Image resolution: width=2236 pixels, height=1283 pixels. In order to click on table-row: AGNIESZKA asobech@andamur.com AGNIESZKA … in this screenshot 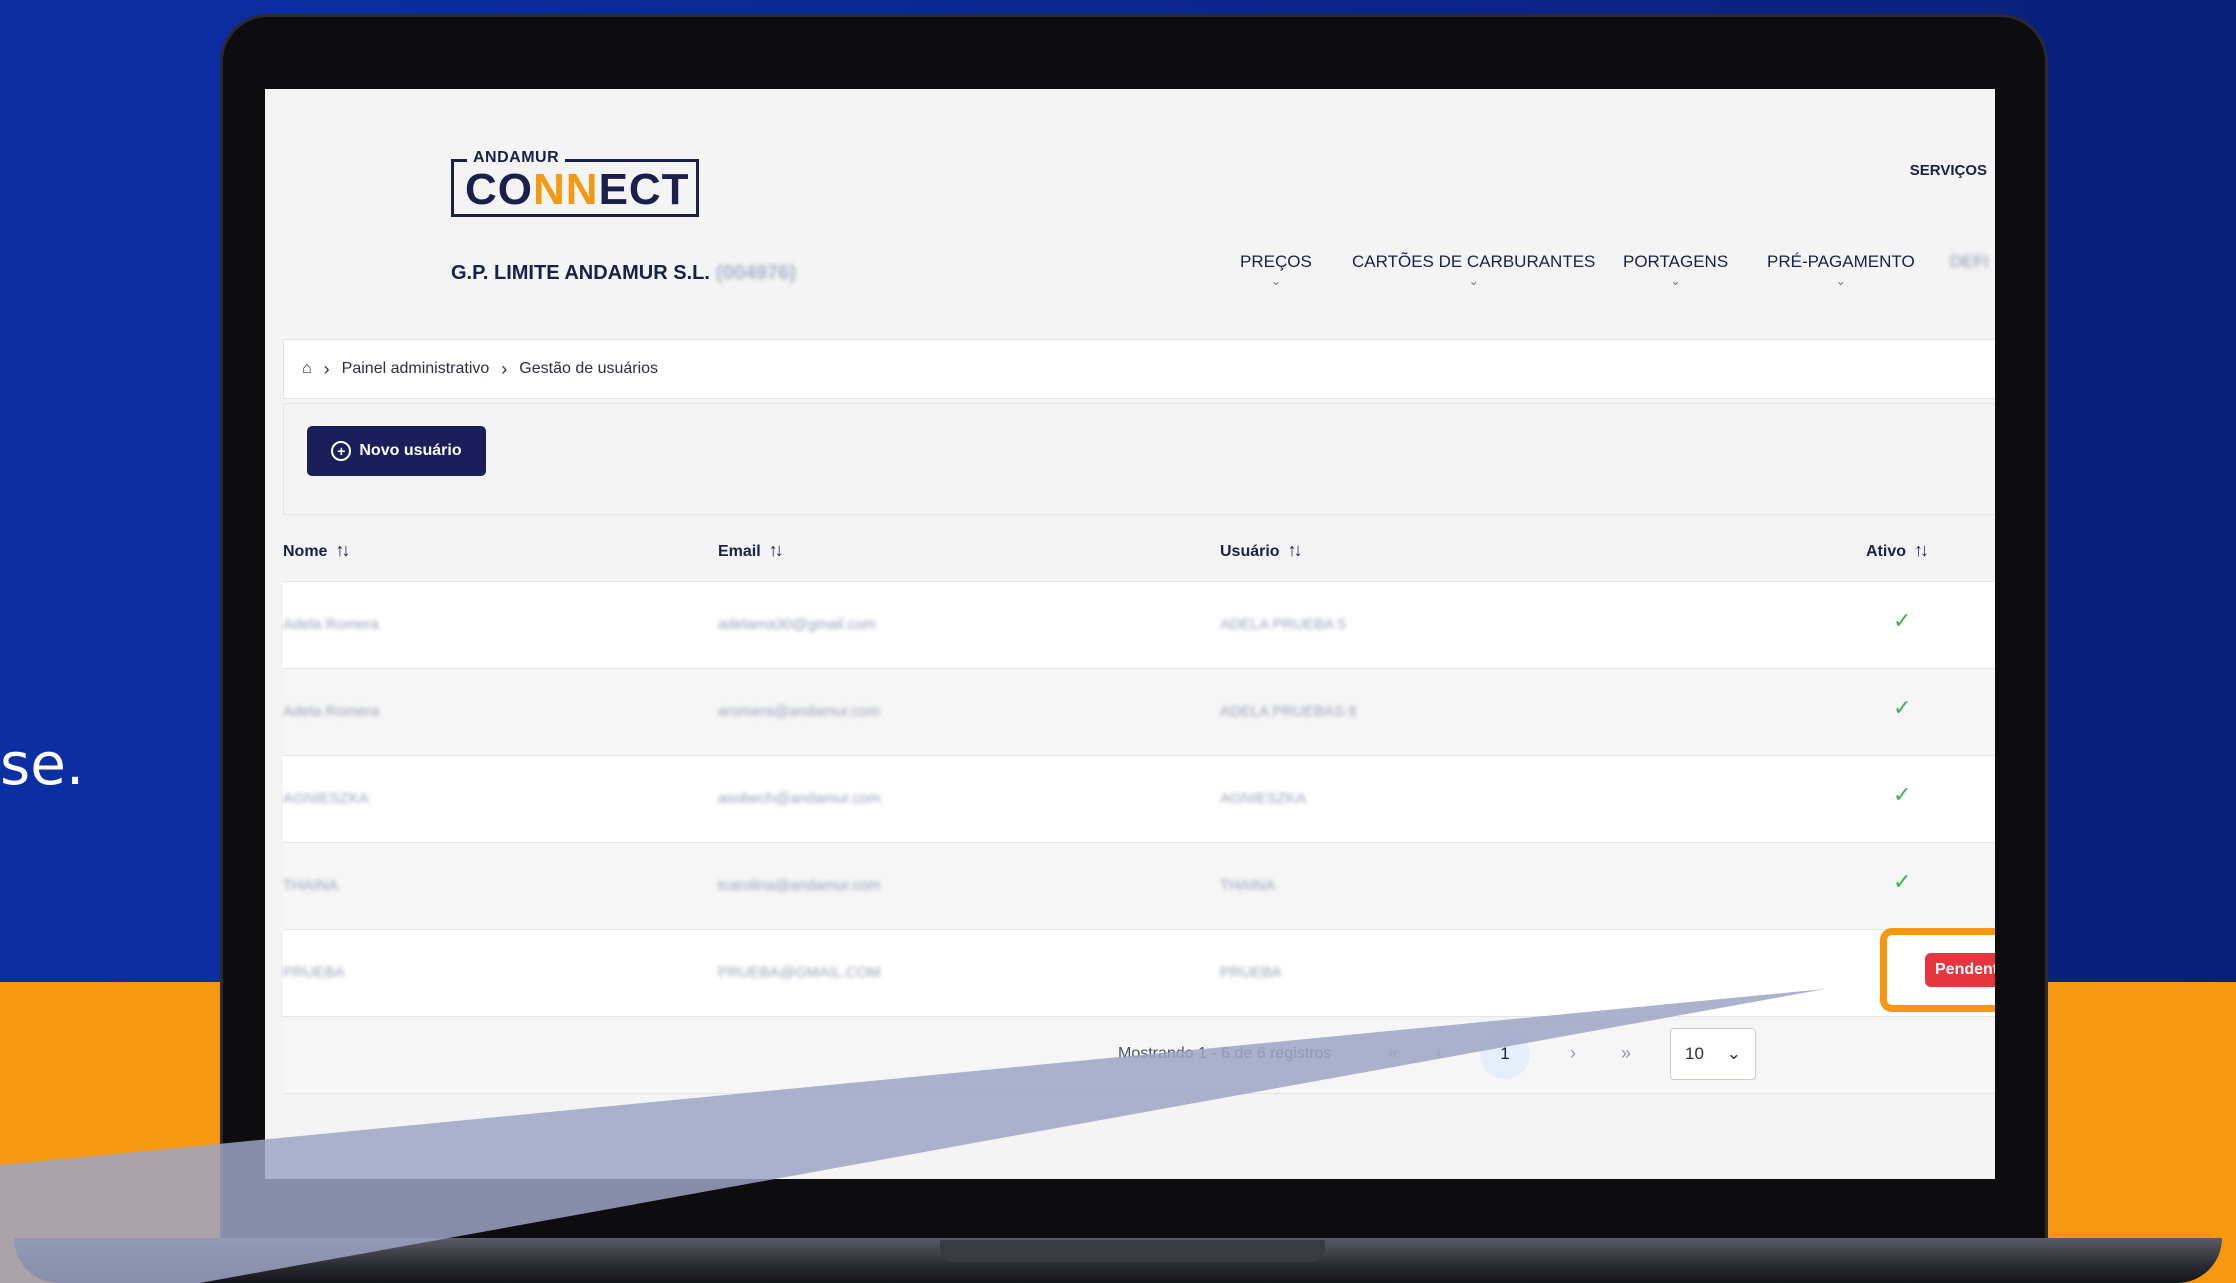, I will do `click(1139, 799)`.